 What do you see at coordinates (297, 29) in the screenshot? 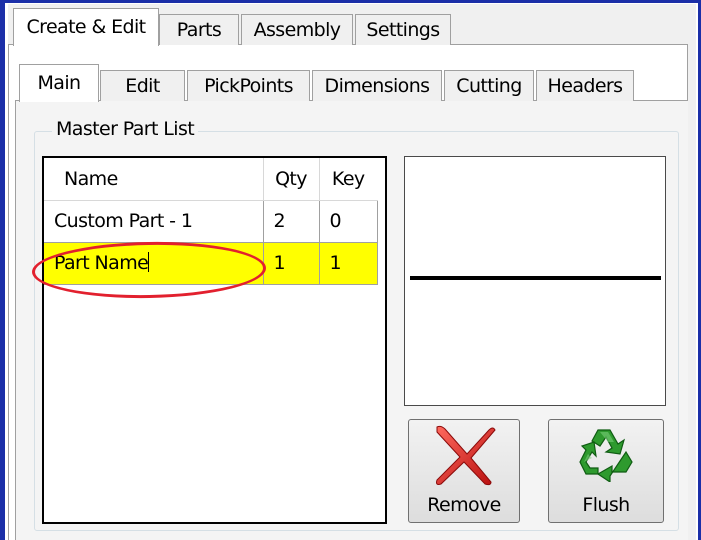
I see `tab-assembly: Assembly` at bounding box center [297, 29].